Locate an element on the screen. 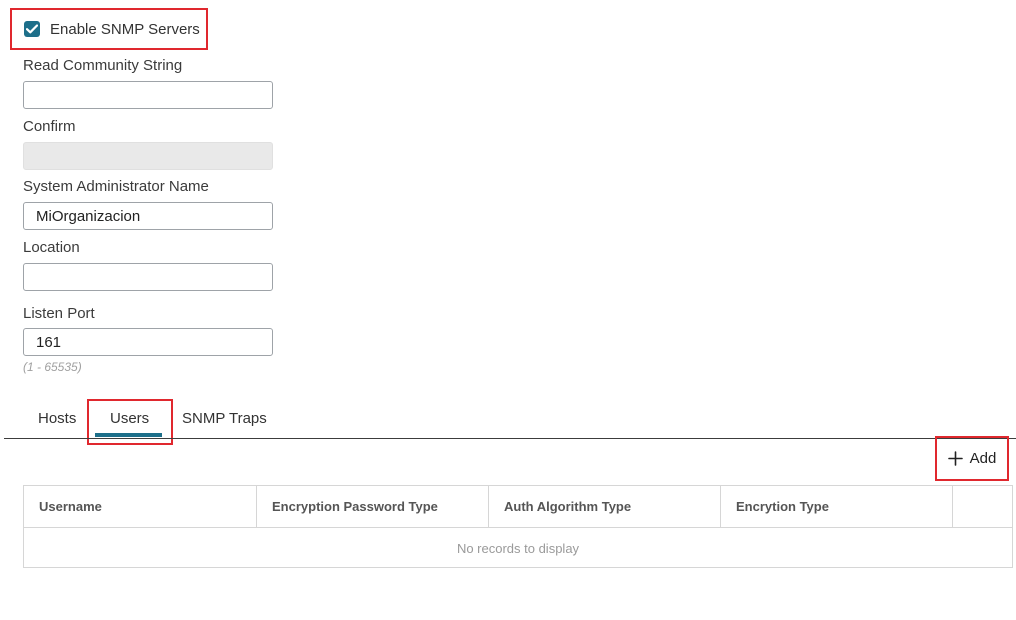  read-community-input is located at coordinates (148, 95).